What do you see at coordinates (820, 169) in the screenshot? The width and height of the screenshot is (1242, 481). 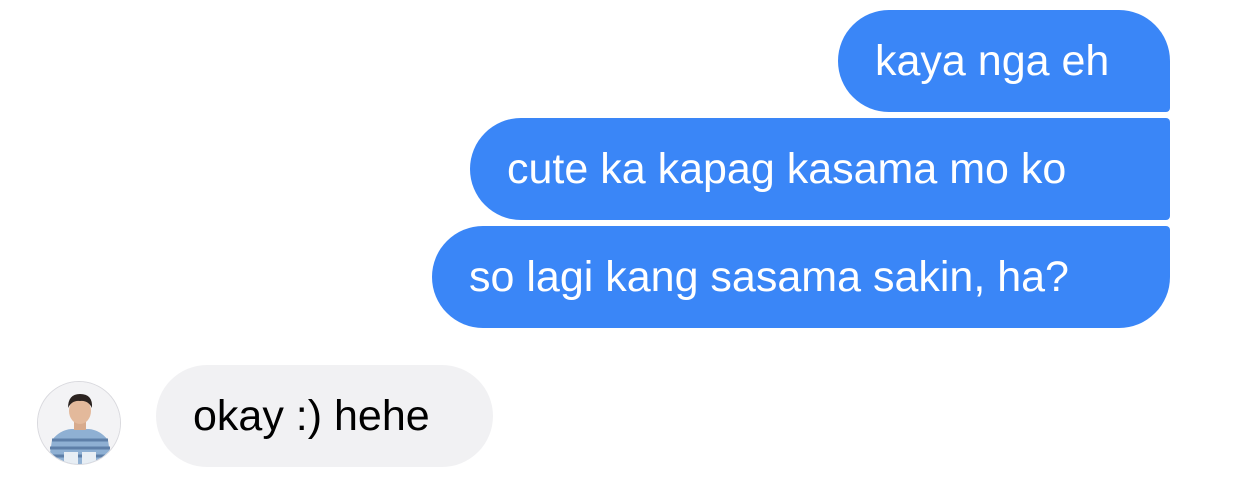 I see `sent-message-bubble: cute ka kapag kasama mo ko` at bounding box center [820, 169].